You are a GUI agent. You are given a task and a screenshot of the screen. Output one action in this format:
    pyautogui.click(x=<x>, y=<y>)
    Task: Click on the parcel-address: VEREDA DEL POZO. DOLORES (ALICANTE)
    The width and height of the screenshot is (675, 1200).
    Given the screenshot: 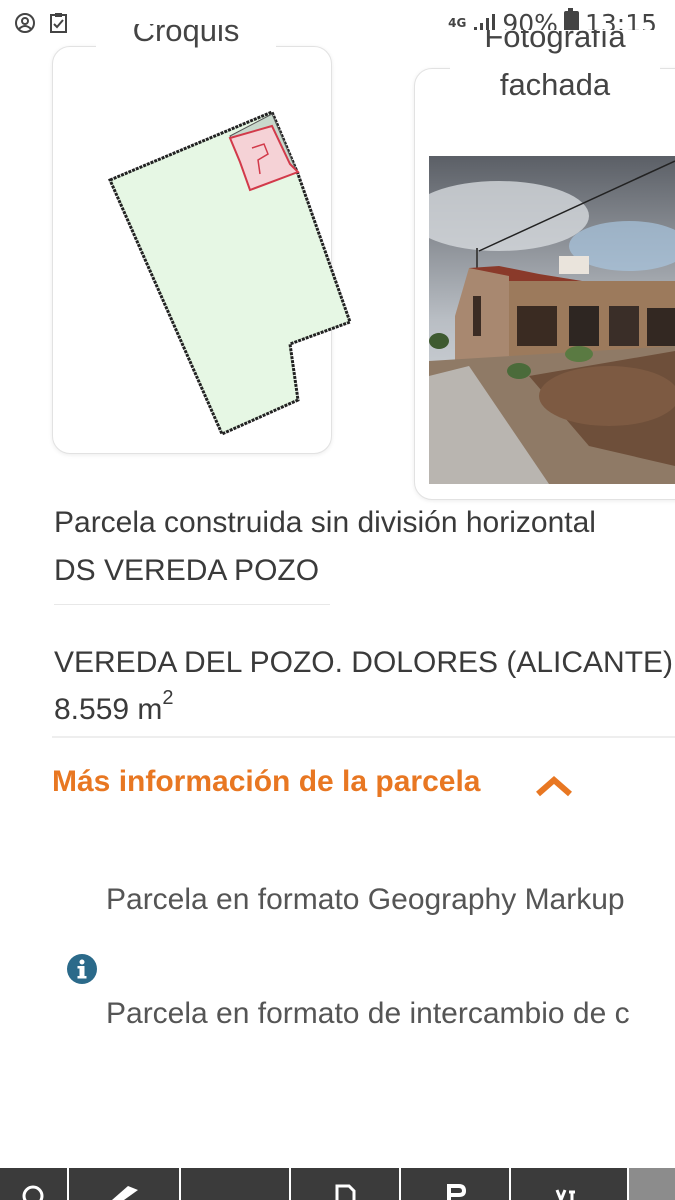 What is the action you would take?
    pyautogui.click(x=364, y=662)
    